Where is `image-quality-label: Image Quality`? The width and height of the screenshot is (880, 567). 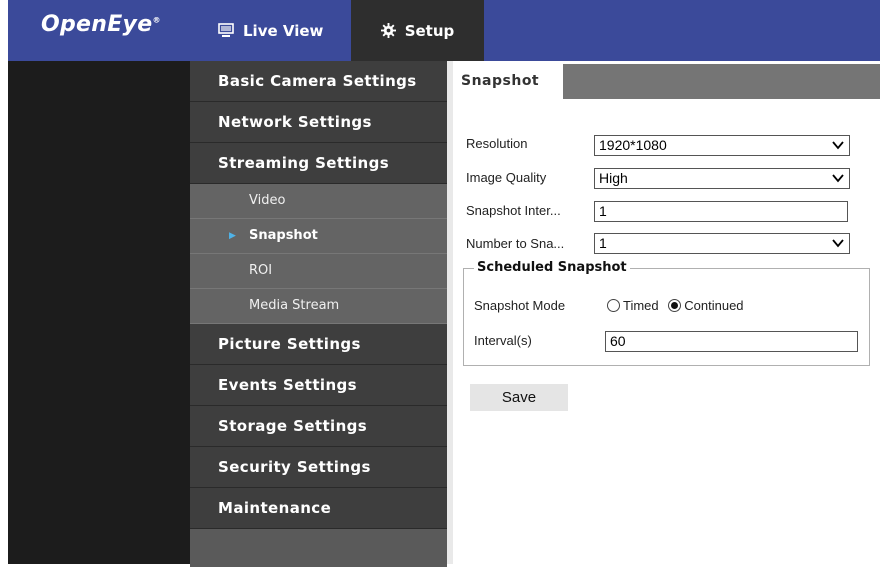 image-quality-label: Image Quality is located at coordinates (506, 177).